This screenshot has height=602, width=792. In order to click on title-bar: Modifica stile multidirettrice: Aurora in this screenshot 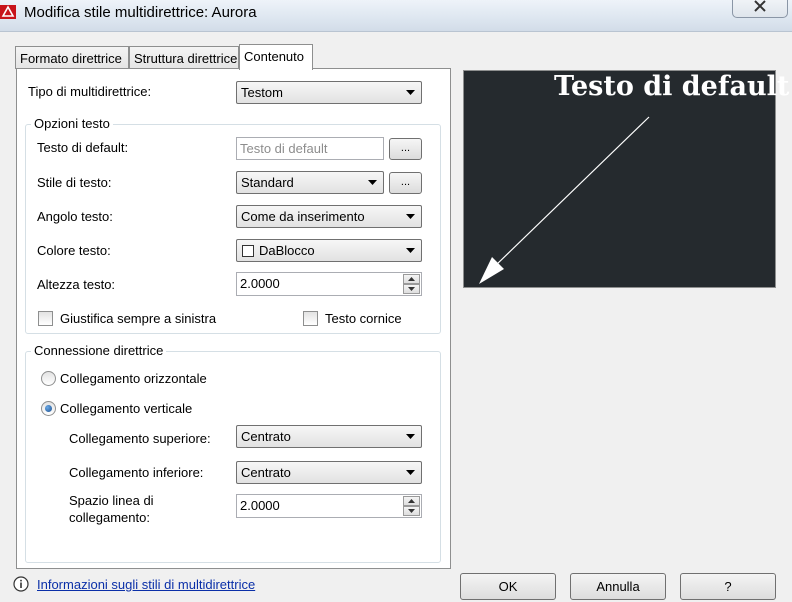, I will do `click(396, 16)`.